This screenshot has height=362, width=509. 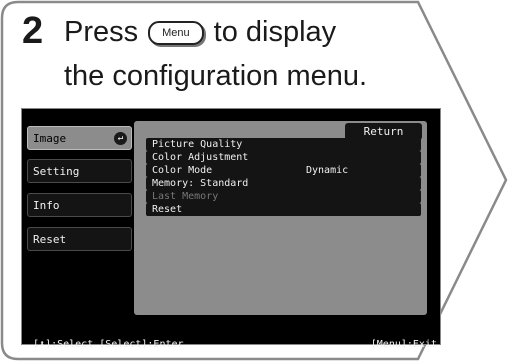 I want to click on instruction-line-1: Press Menu to display, so click(x=200, y=32).